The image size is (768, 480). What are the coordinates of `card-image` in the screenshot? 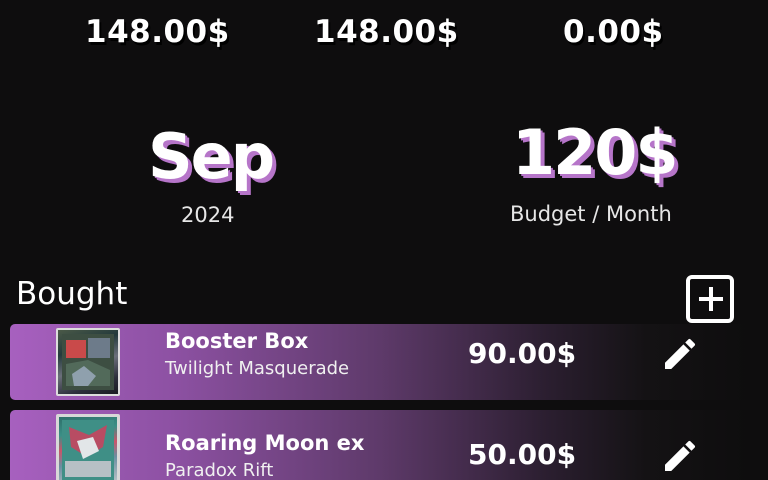 It's located at (88, 447).